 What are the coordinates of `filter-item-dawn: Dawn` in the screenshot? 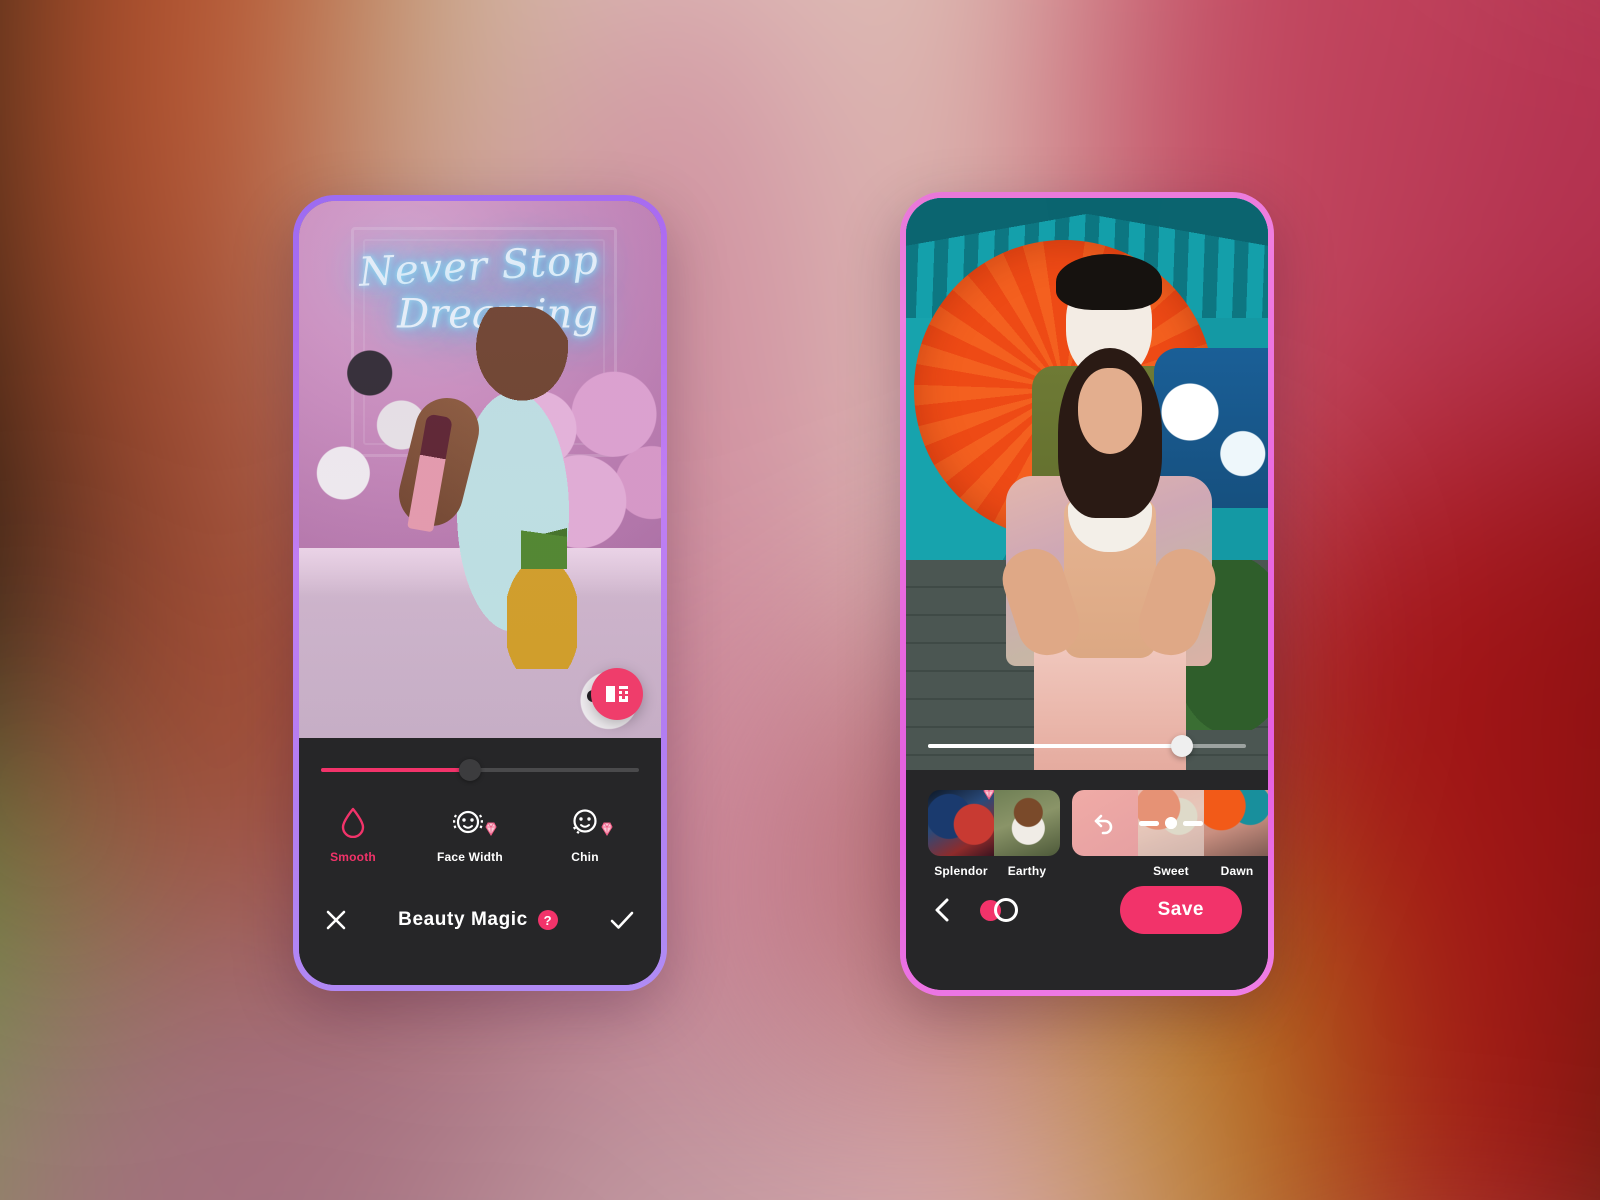 It's located at (1236, 834).